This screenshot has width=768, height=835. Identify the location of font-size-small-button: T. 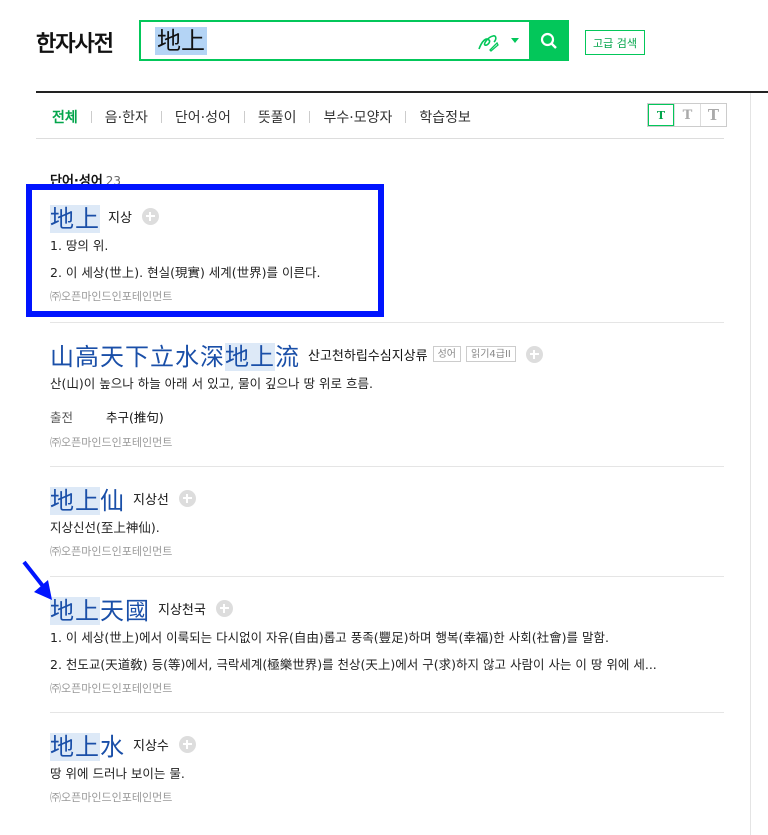
(661, 115).